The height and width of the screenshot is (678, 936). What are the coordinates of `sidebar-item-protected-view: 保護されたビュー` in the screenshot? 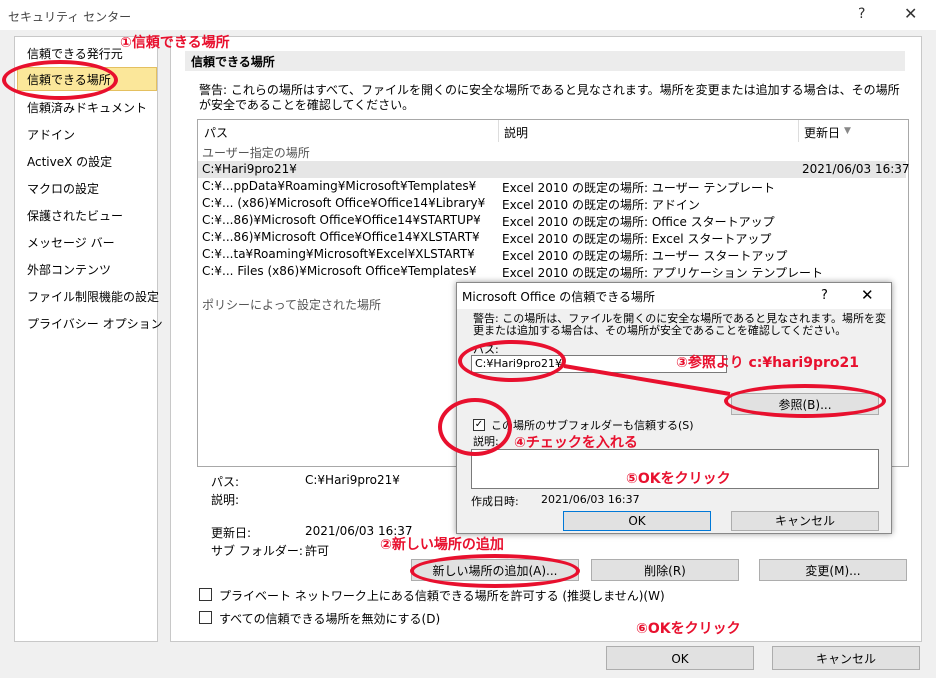 It's located at (75, 215).